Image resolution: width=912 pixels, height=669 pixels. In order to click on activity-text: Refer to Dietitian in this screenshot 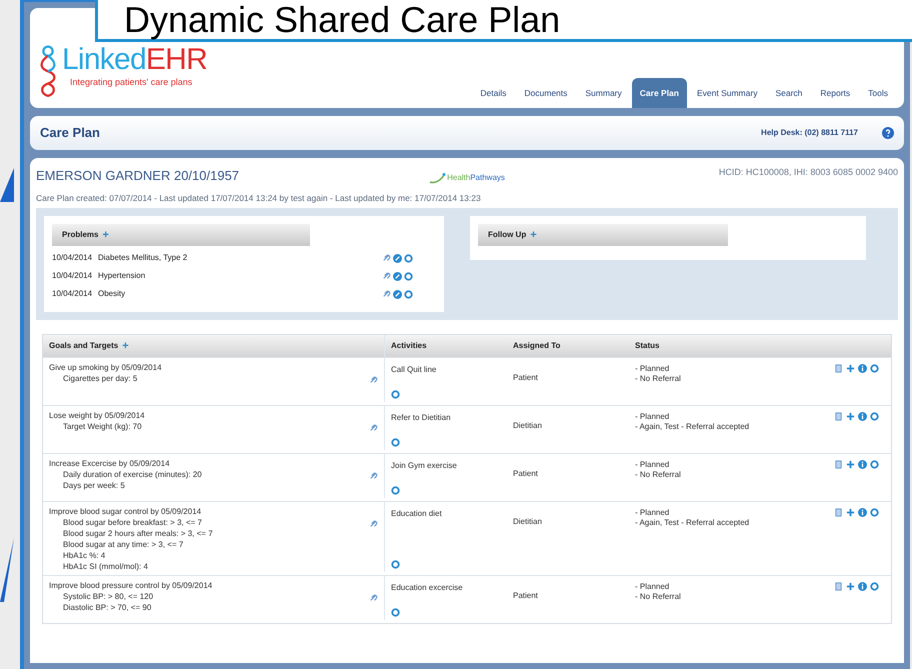, I will do `click(421, 418)`.